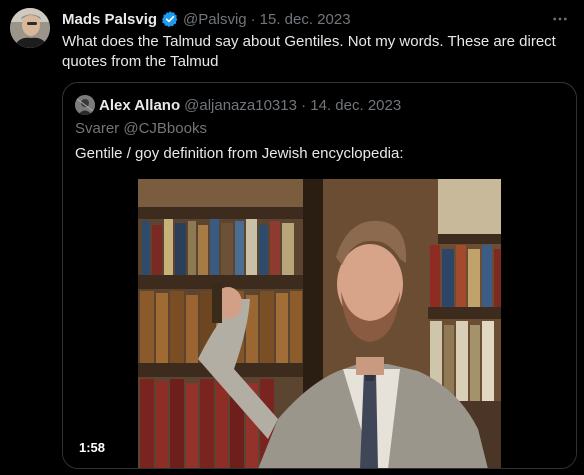  What do you see at coordinates (85, 105) in the screenshot?
I see `quoted-author-avatar` at bounding box center [85, 105].